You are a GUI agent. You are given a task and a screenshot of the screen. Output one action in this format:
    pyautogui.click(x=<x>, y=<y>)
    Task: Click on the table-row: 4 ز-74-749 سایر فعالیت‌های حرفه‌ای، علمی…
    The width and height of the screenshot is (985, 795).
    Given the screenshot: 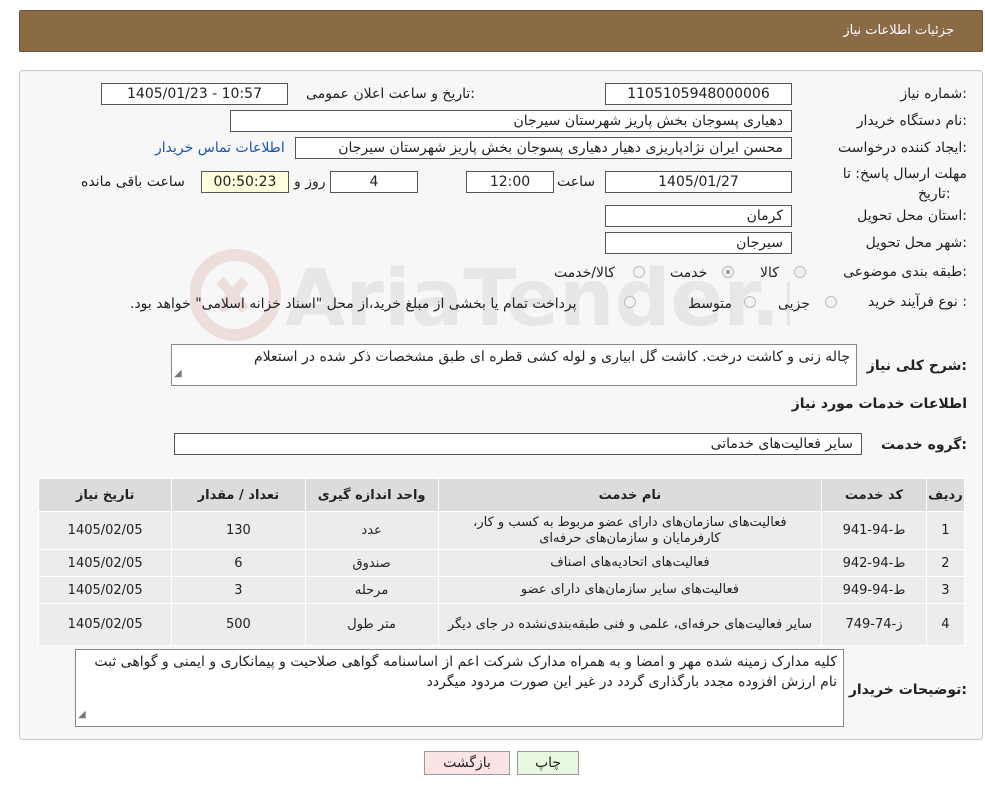 What is the action you would take?
    pyautogui.click(x=501, y=624)
    